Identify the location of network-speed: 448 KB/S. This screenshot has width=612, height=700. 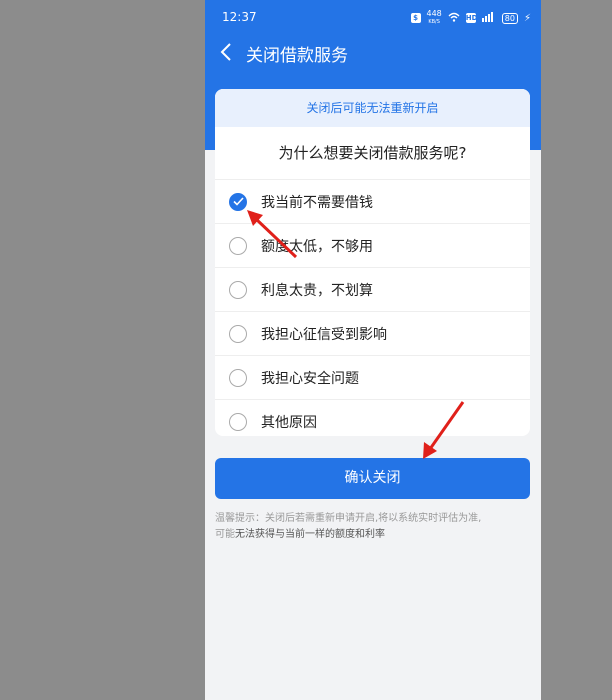
(434, 18).